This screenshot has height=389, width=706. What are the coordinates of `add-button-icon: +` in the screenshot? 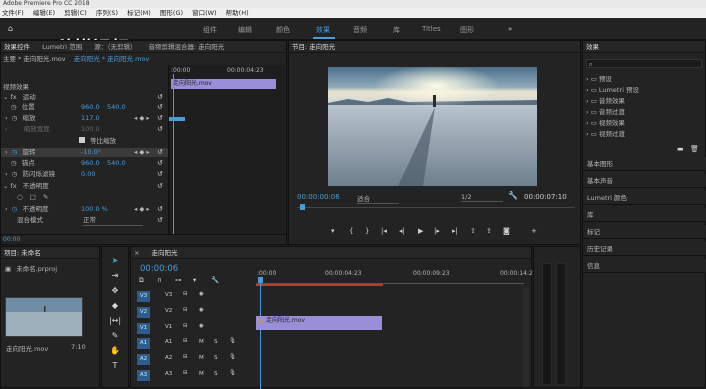 It's located at (534, 231).